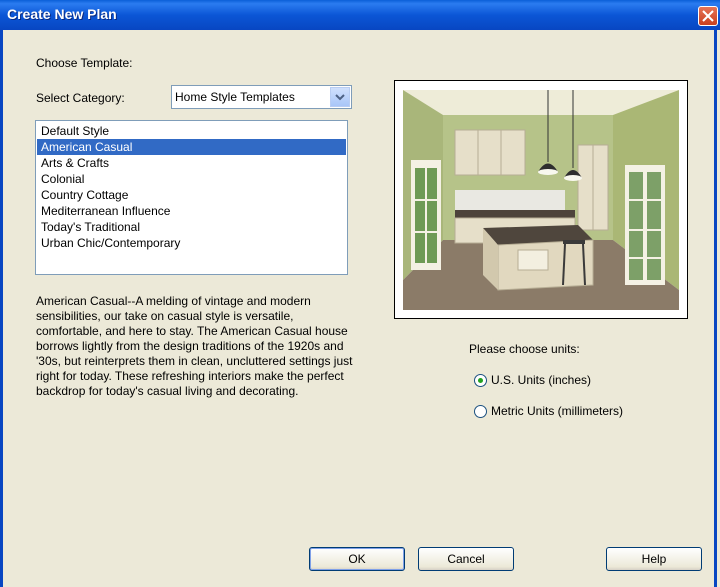 The width and height of the screenshot is (720, 587). I want to click on radio-metric-units-label: Metric Units (millimeters), so click(557, 411).